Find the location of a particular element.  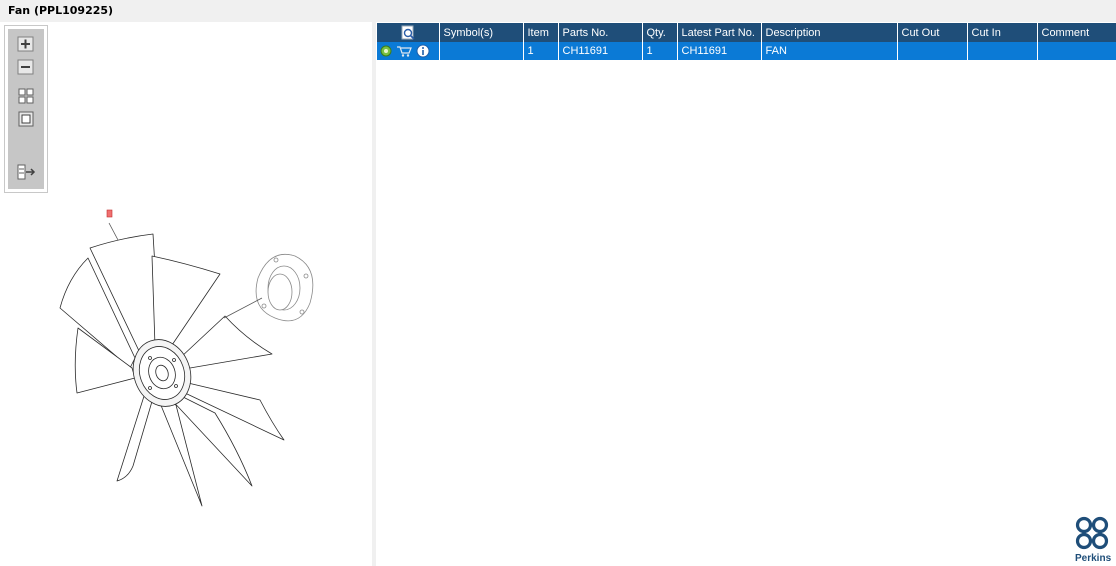

row-actions-cell is located at coordinates (408, 51).